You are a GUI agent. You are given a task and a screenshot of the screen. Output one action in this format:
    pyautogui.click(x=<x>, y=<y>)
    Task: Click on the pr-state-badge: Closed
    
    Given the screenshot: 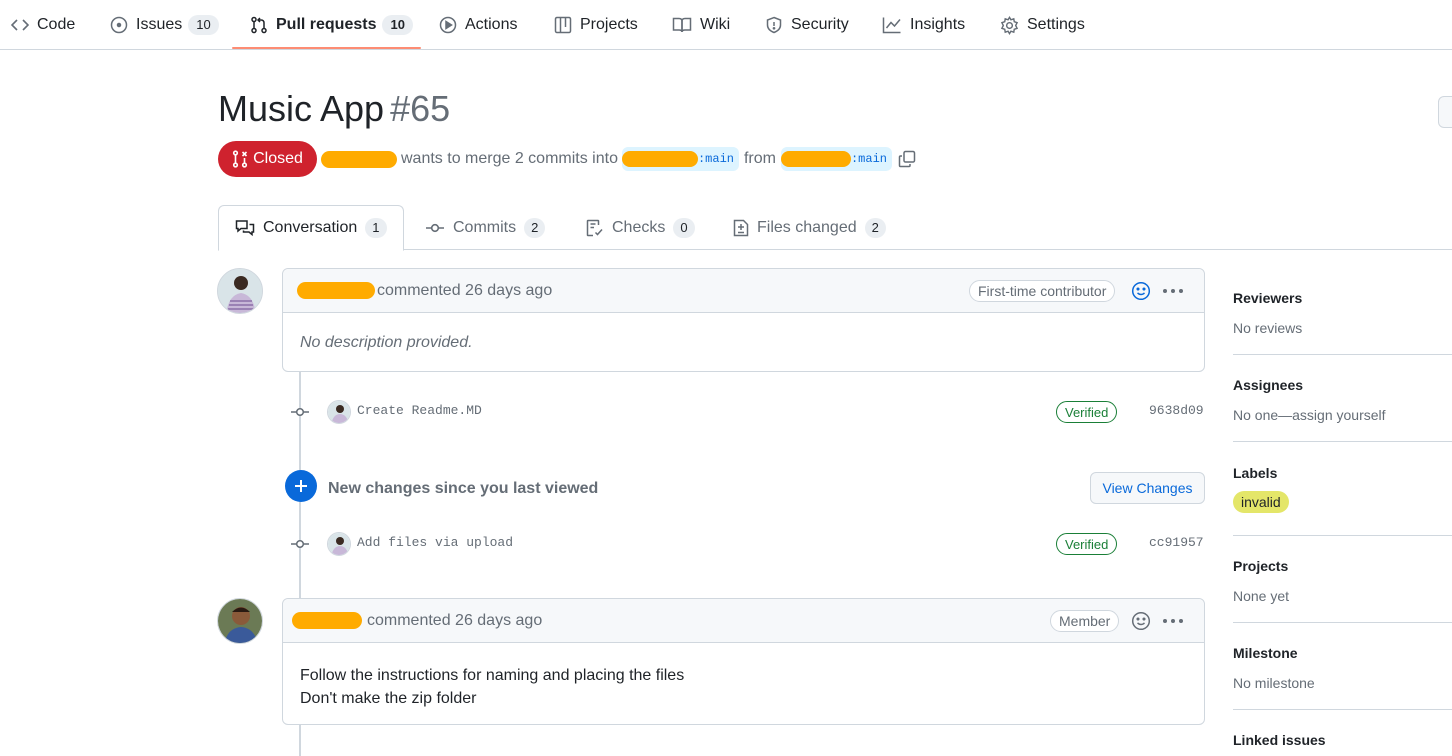 What is the action you would take?
    pyautogui.click(x=267, y=159)
    